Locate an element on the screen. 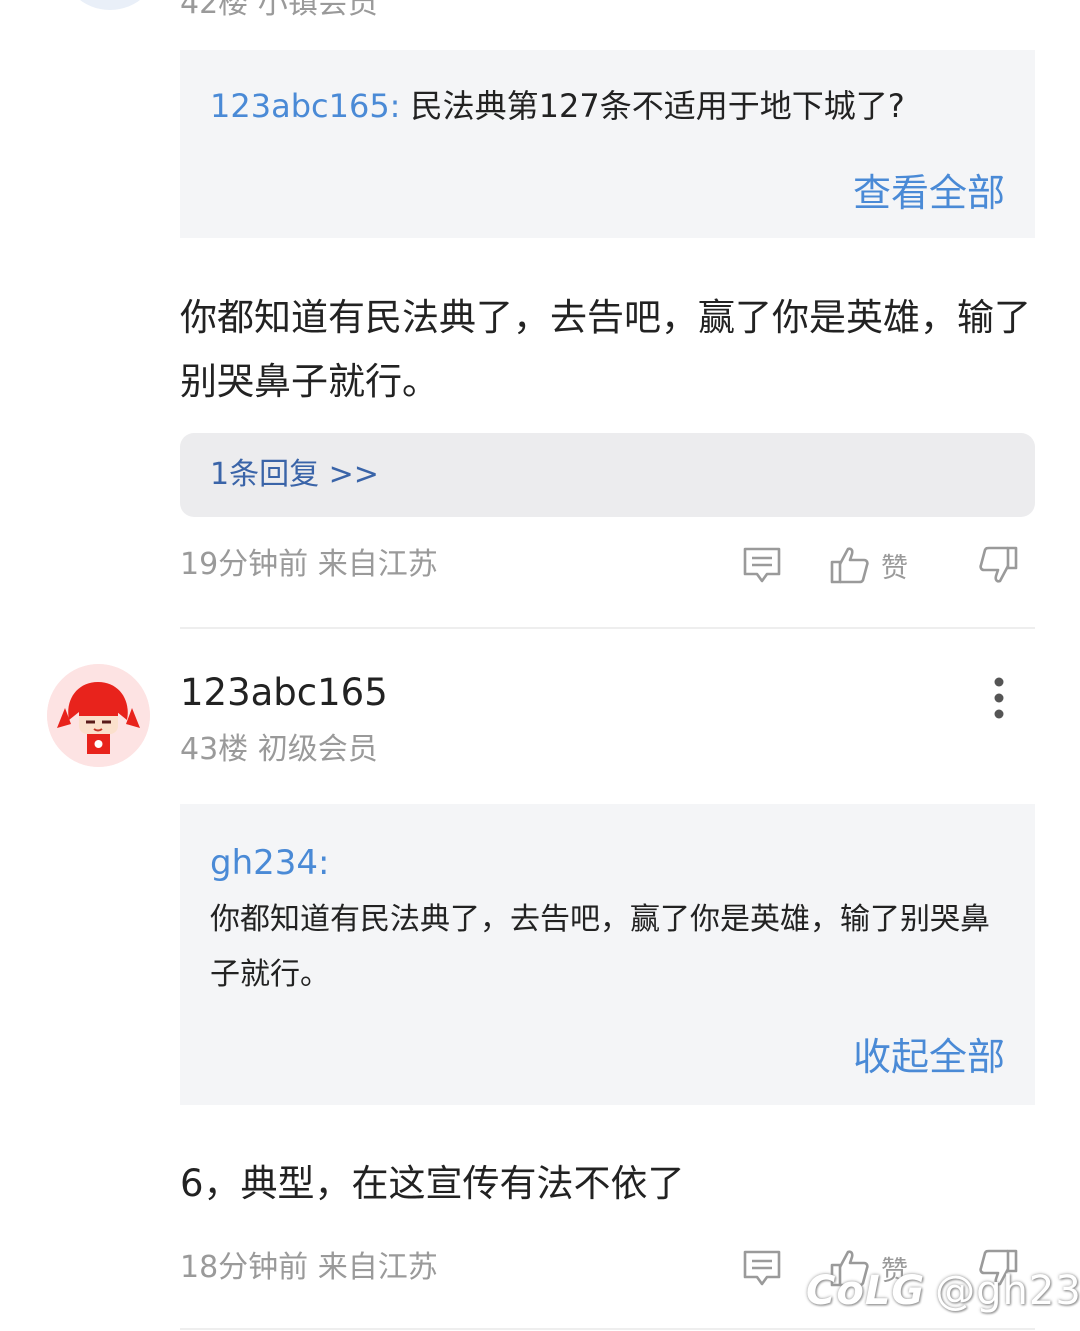 The image size is (1080, 1331). avatar-partial is located at coordinates (110, 5).